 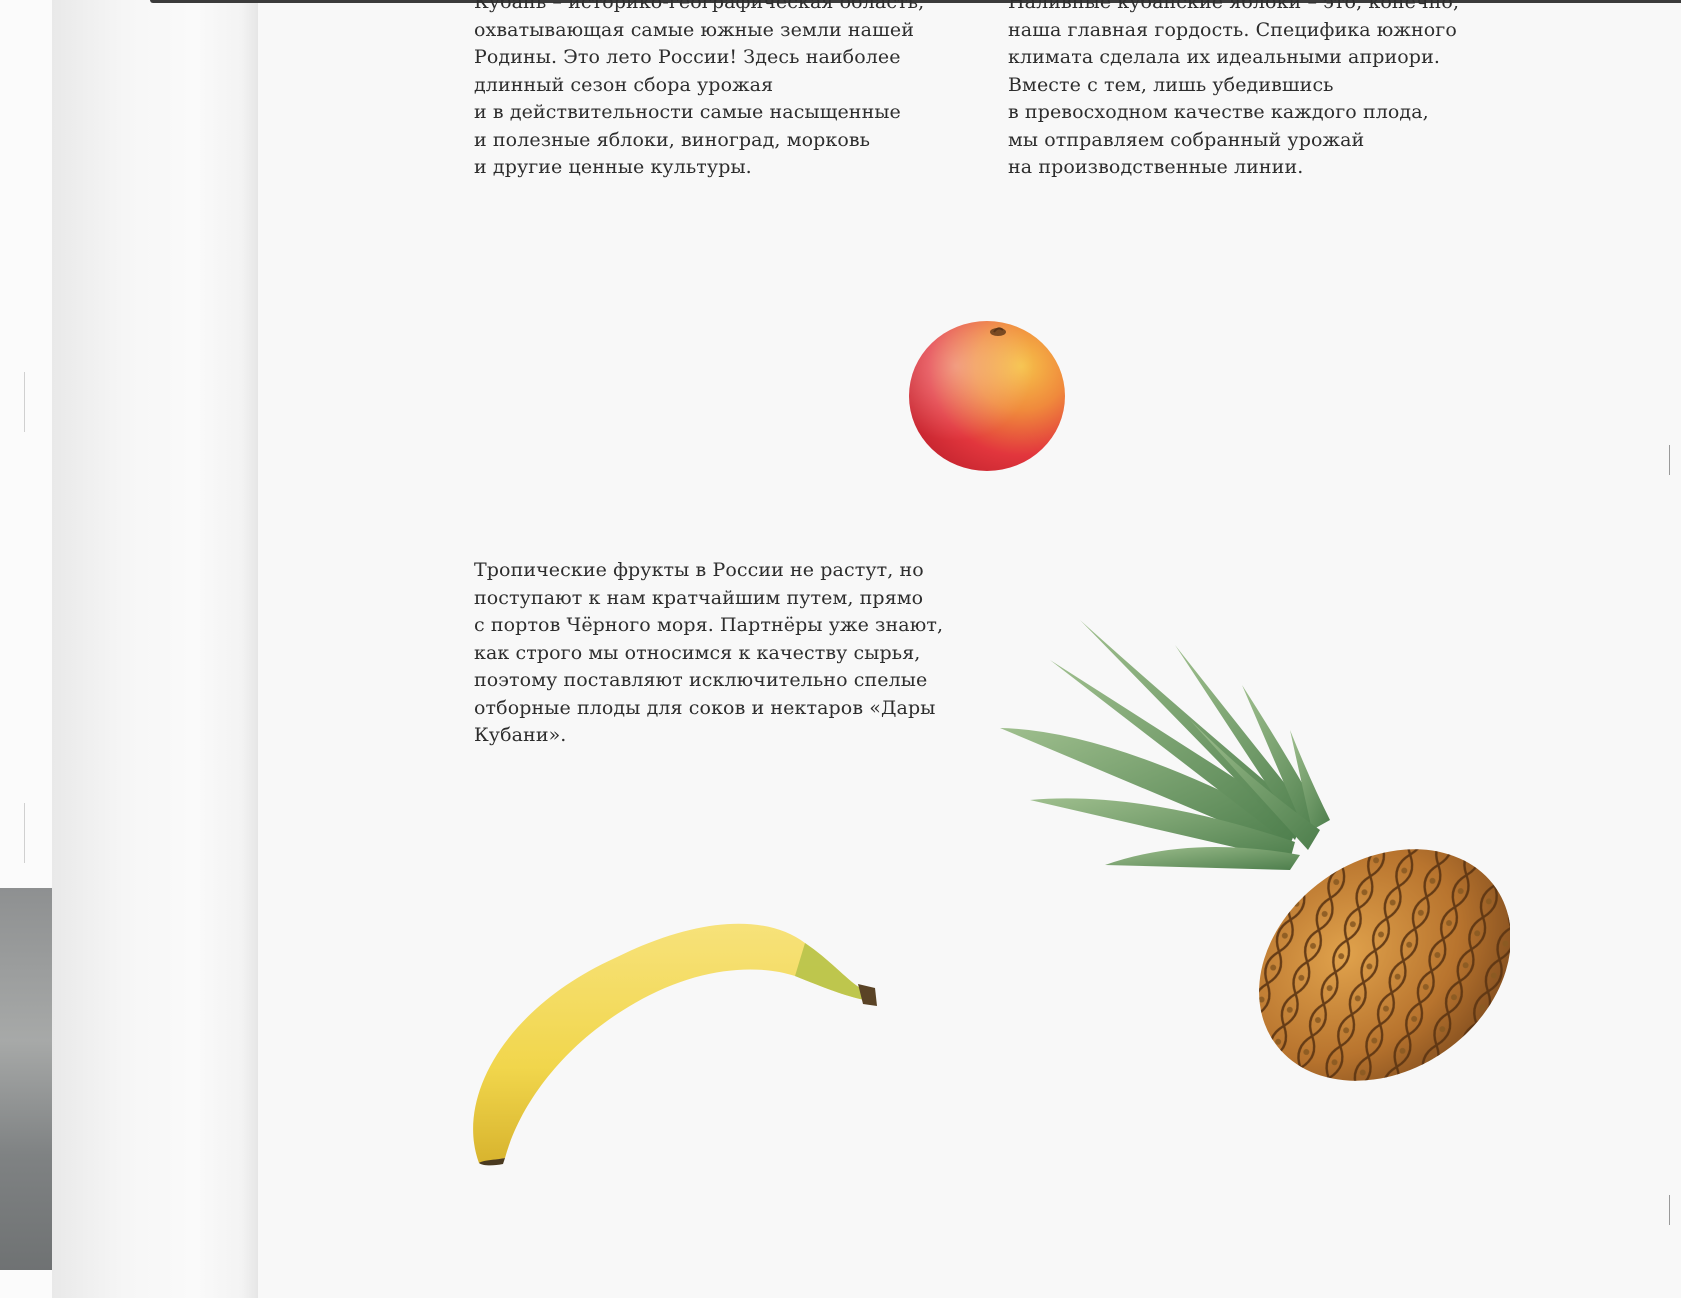 What do you see at coordinates (675, 1044) in the screenshot?
I see `banana-image` at bounding box center [675, 1044].